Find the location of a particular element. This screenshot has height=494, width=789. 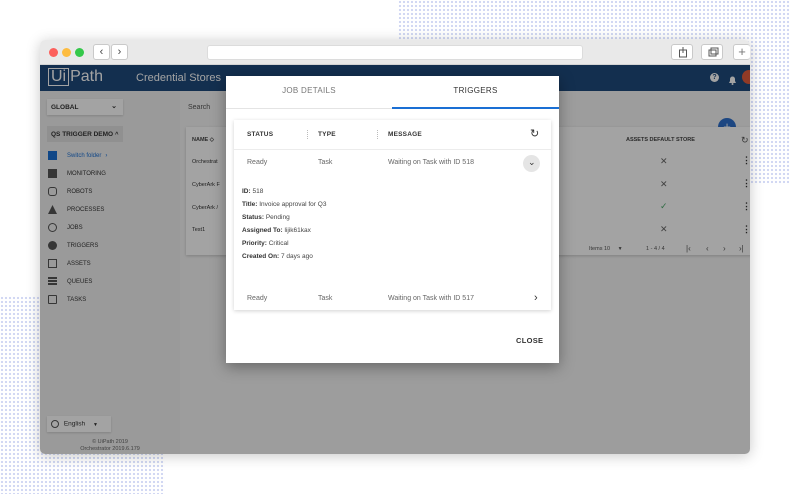

detail-priority-value: Critical is located at coordinates (278, 243).